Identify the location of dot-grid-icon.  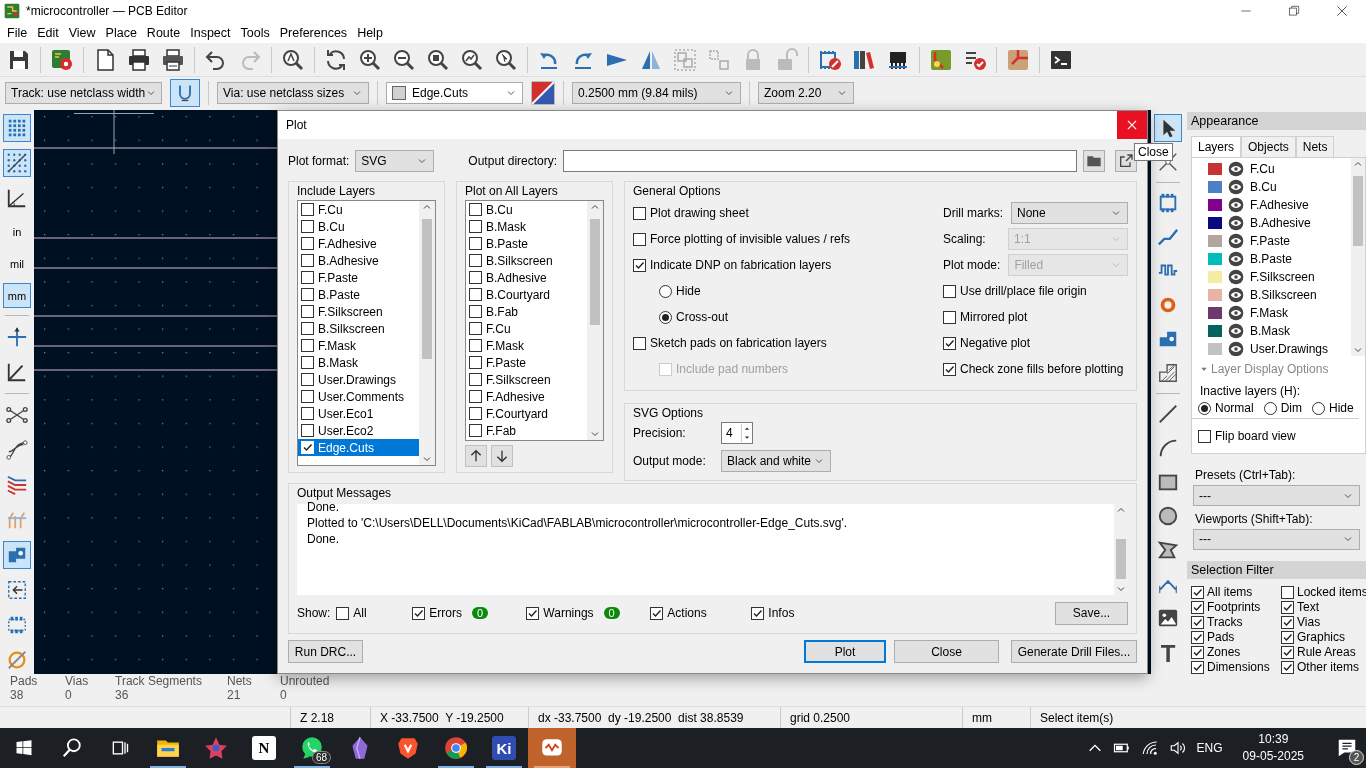
(17, 128).